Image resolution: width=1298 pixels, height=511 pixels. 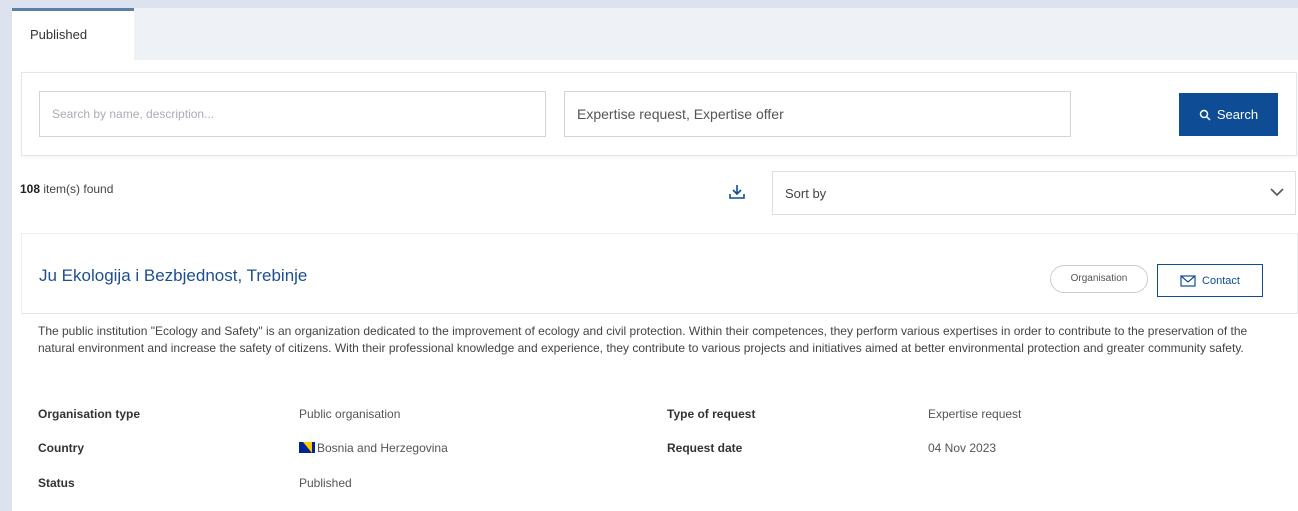 I want to click on search-button-label: Search, so click(x=1237, y=114).